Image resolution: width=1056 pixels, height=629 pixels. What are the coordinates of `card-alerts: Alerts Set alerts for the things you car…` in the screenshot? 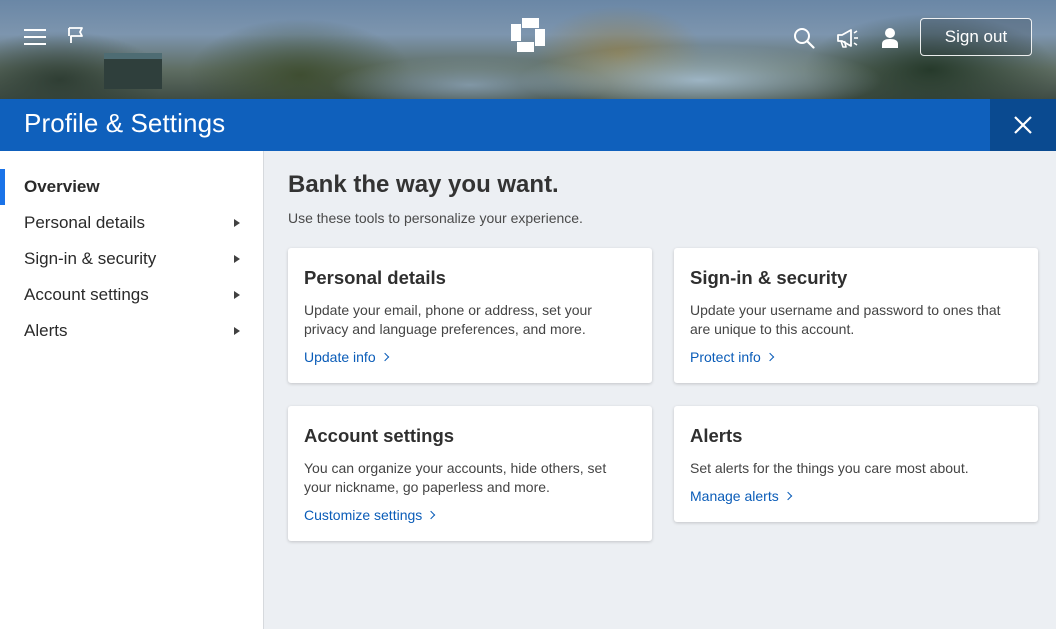 It's located at (856, 464).